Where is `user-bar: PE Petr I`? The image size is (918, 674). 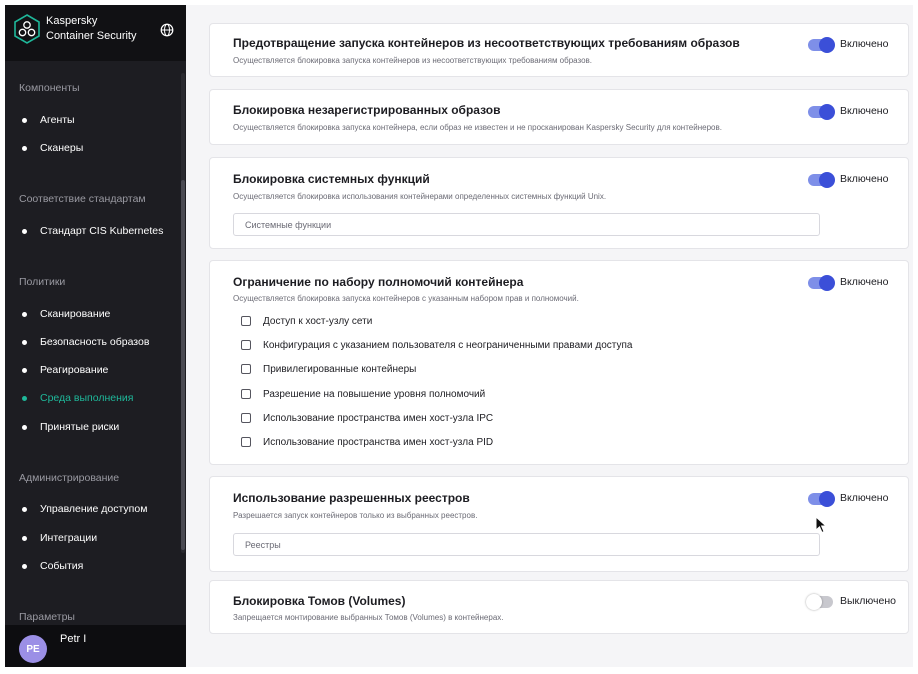
user-bar: PE Petr I is located at coordinates (95, 646).